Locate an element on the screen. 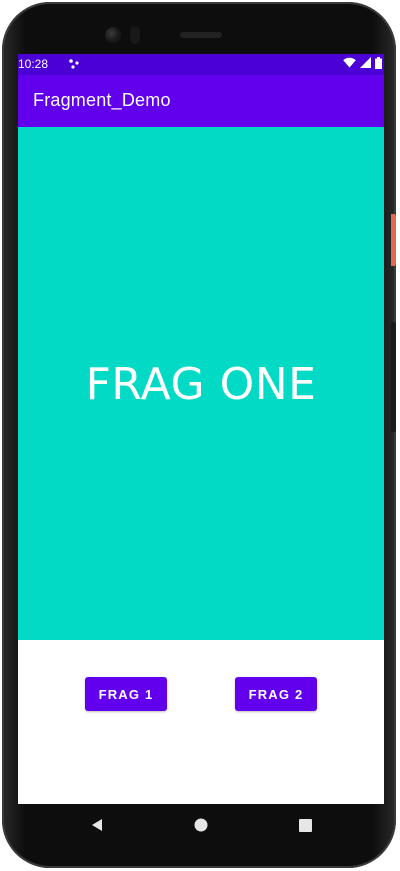 The height and width of the screenshot is (871, 400). wifi-icon is located at coordinates (349, 64).